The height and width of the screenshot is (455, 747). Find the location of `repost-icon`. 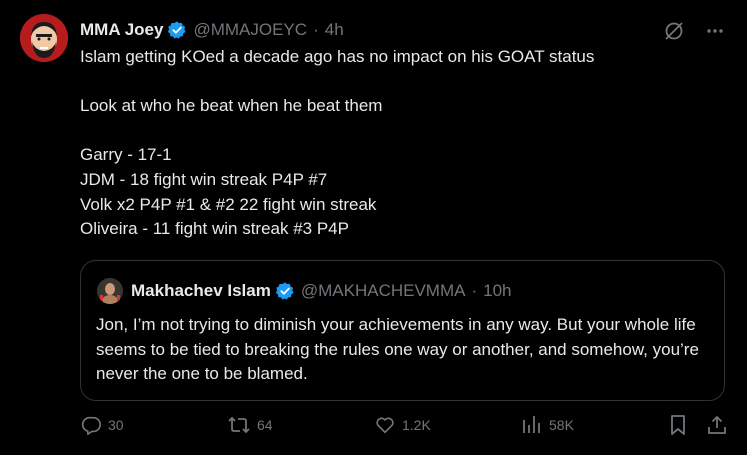

repost-icon is located at coordinates (239, 425).